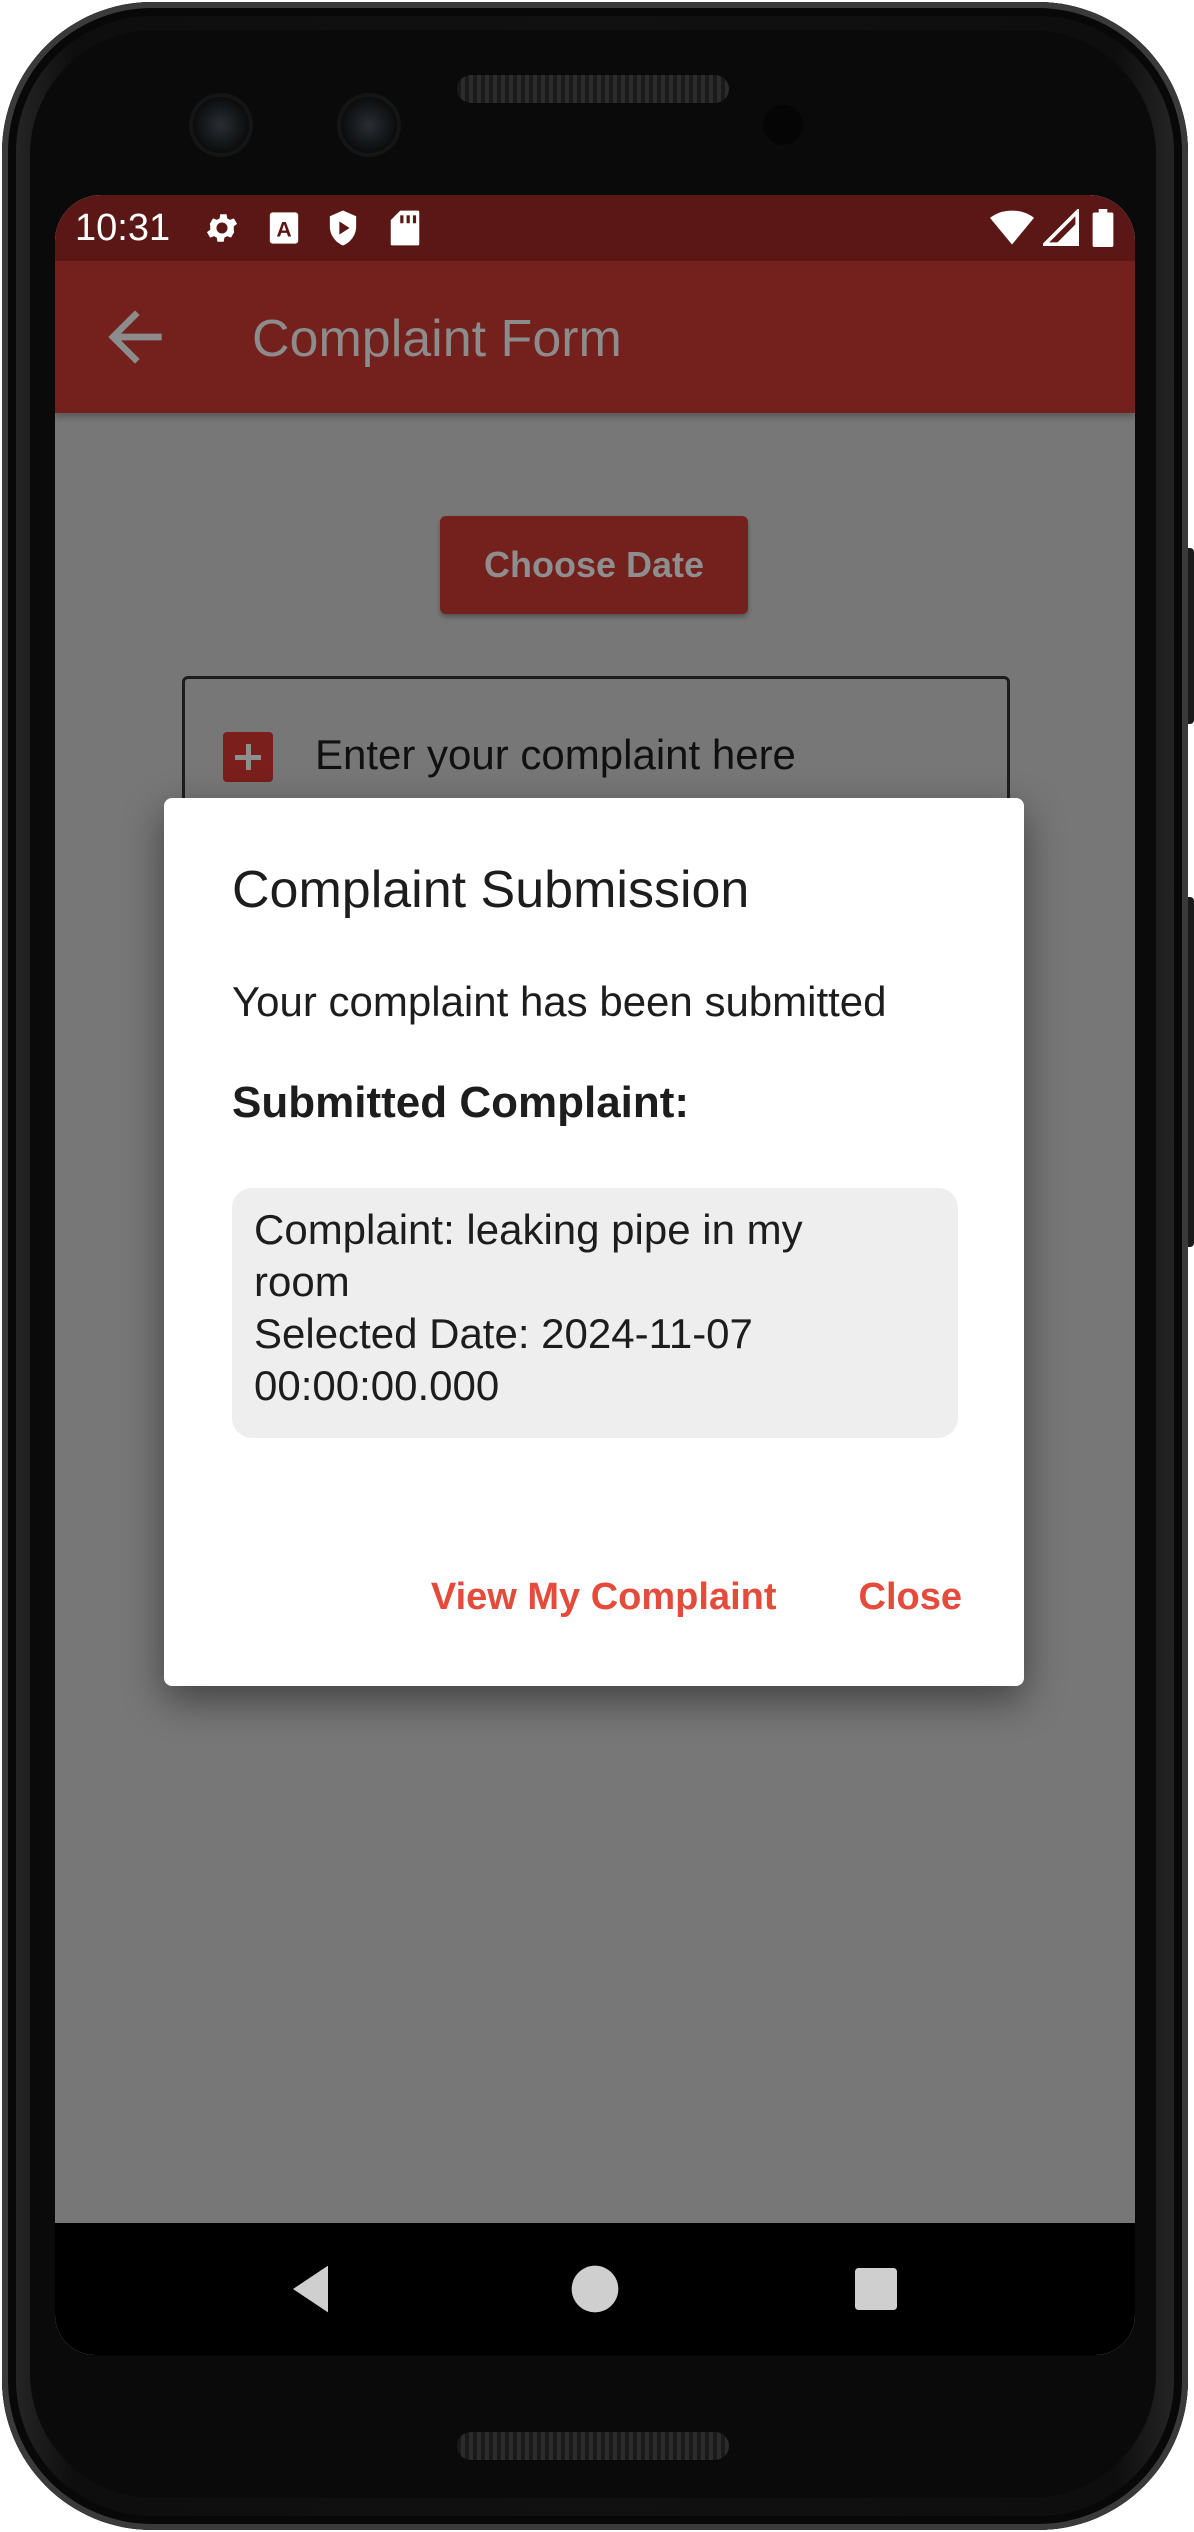 This screenshot has height=2532, width=1194. I want to click on page-title: Complaint Form, so click(437, 339).